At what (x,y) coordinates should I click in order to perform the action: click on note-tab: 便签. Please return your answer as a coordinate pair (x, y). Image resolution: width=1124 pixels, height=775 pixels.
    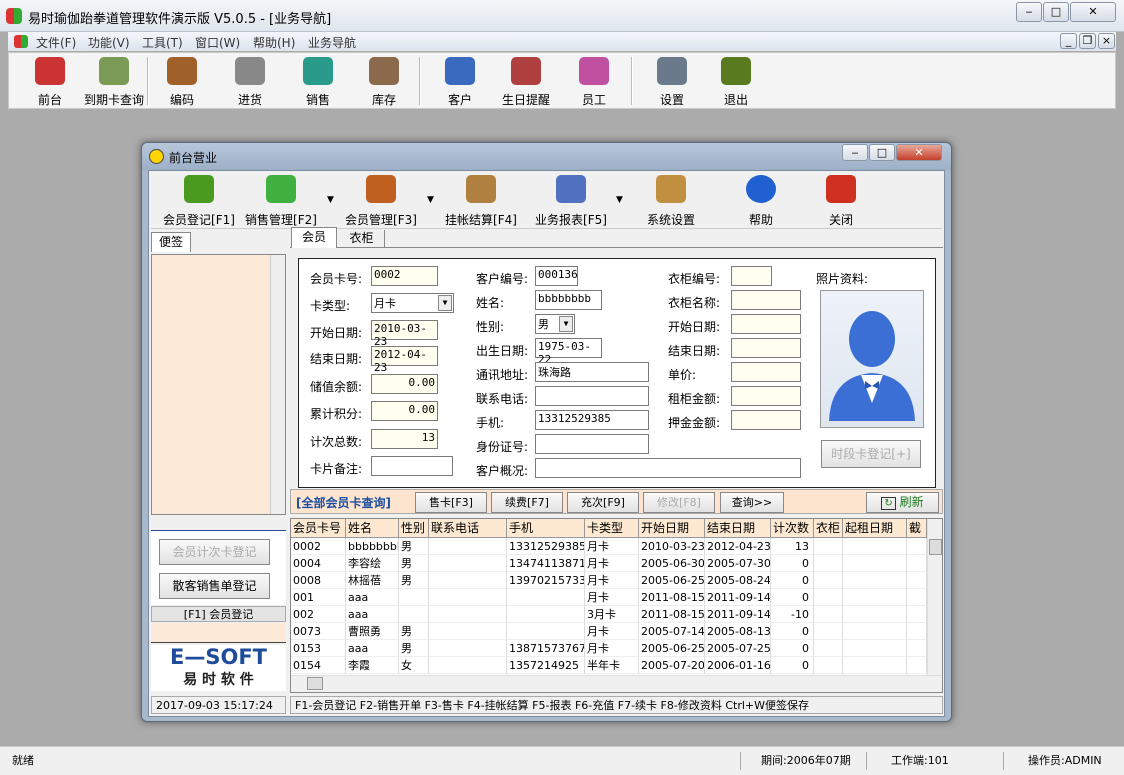
    Looking at the image, I should click on (171, 242).